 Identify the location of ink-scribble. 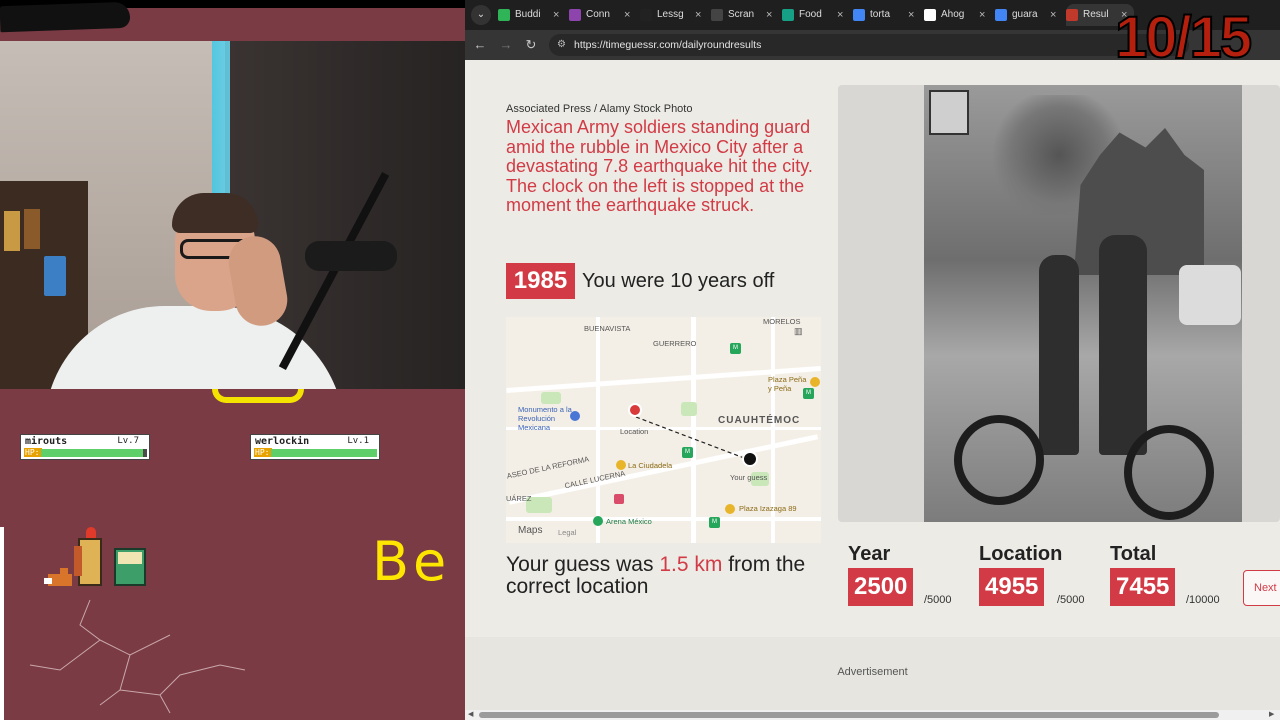
(65, 17).